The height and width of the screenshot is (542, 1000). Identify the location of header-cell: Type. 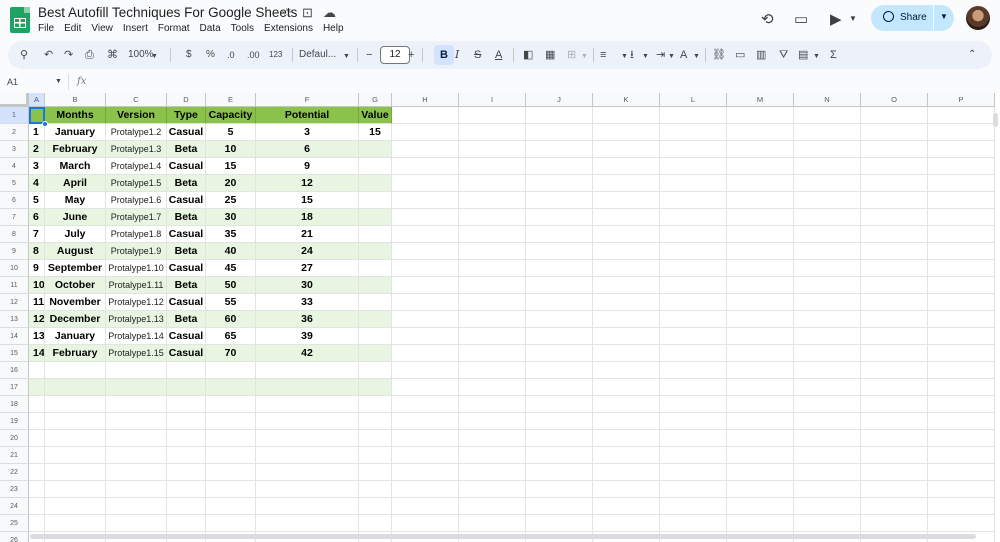
(186, 115).